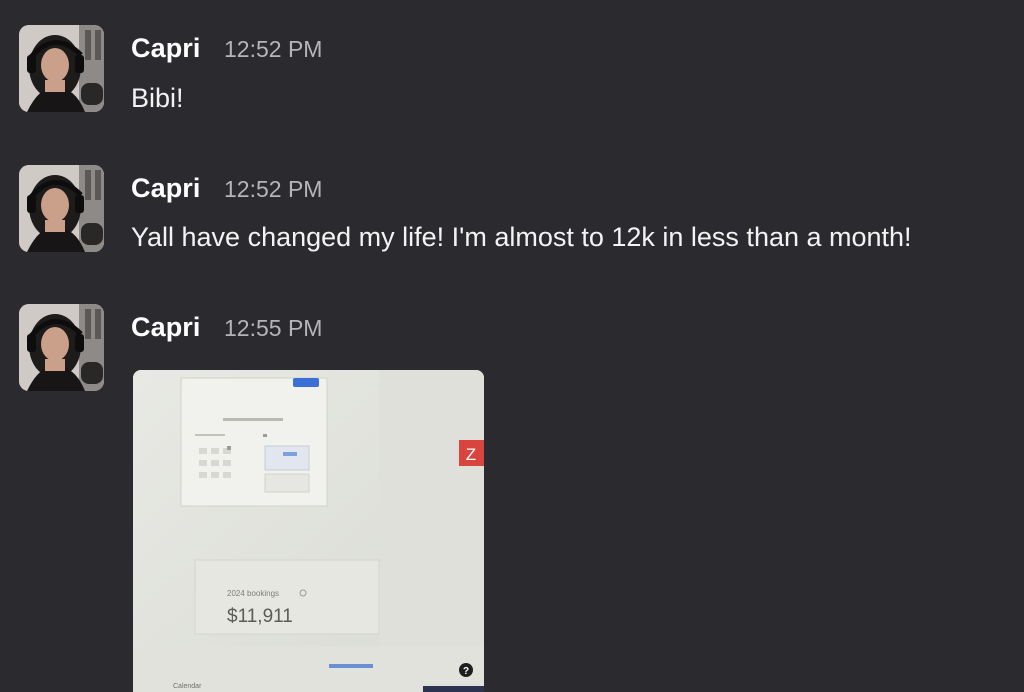 The height and width of the screenshot is (692, 1024). Describe the element at coordinates (253, 593) in the screenshot. I see `stat-caption: 2024 bookings` at that location.